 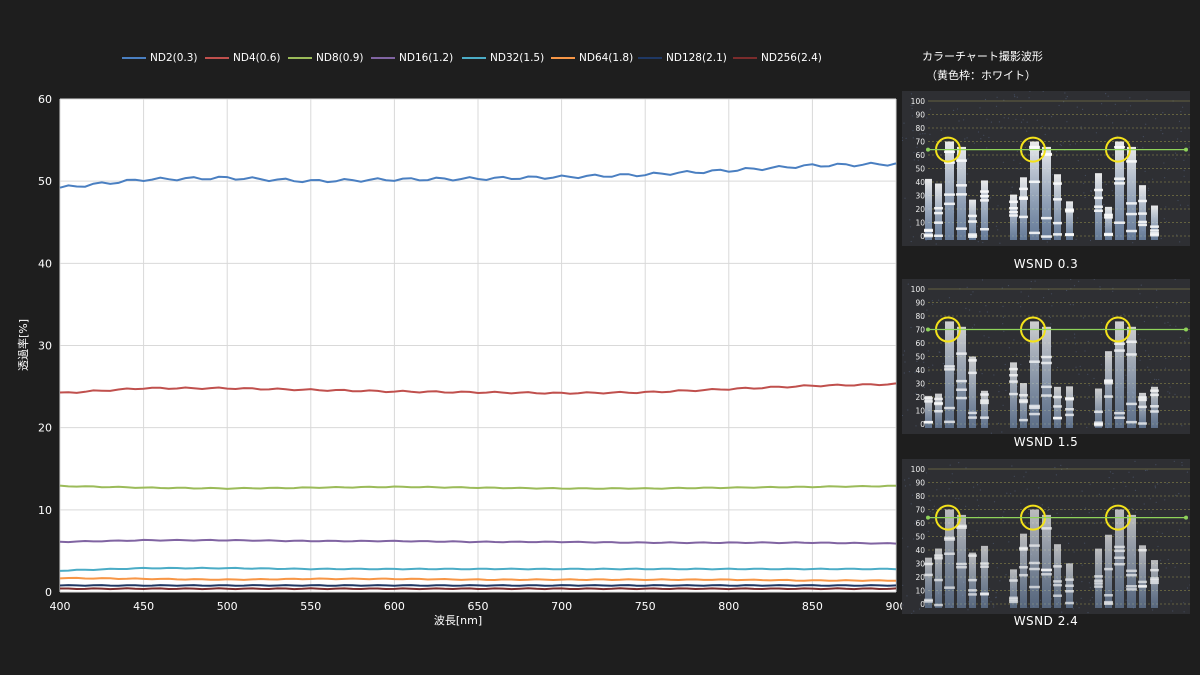 What do you see at coordinates (982, 56) in the screenshot?
I see `waveform-heading: カラーチャート撮影波形` at bounding box center [982, 56].